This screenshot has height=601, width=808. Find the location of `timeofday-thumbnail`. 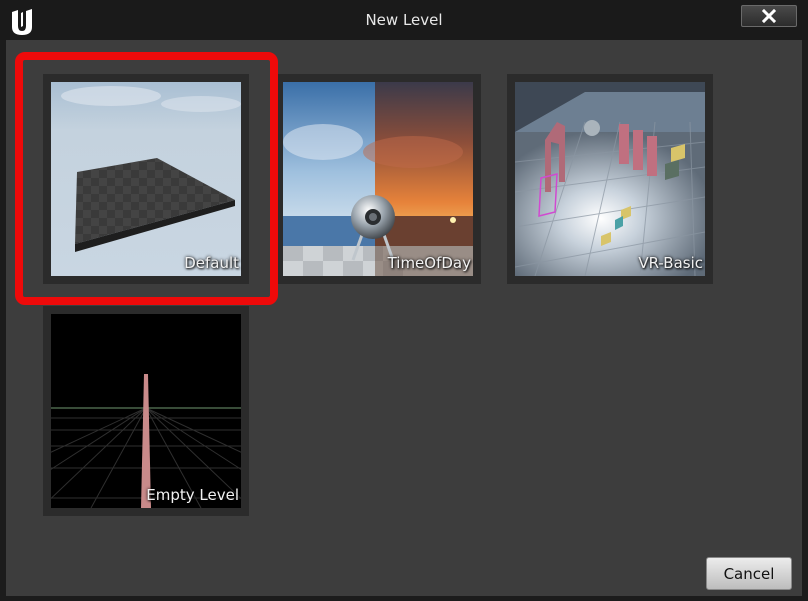

timeofday-thumbnail is located at coordinates (378, 179).